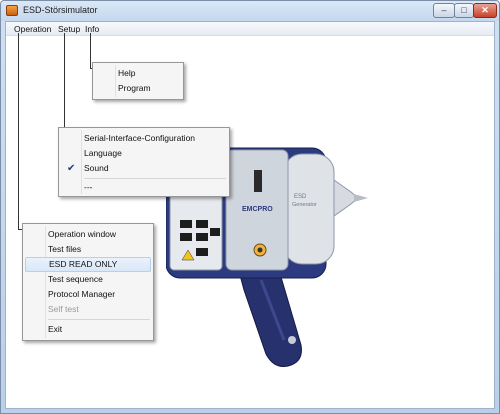 The height and width of the screenshot is (414, 500). What do you see at coordinates (69, 29) in the screenshot?
I see `menu-setup: Setup` at bounding box center [69, 29].